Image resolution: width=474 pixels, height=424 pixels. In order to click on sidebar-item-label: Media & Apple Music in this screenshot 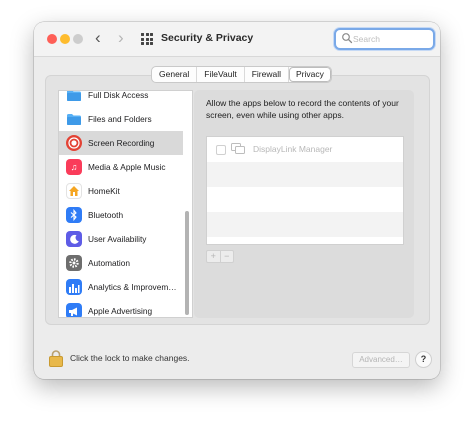, I will do `click(127, 167)`.